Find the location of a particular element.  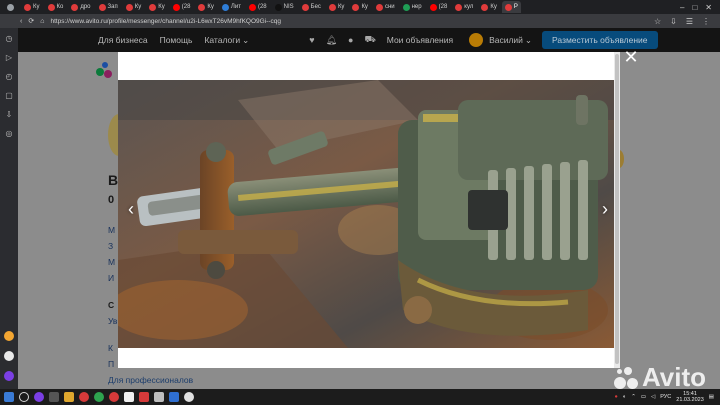

side-link-3: М is located at coordinates (111, 262).